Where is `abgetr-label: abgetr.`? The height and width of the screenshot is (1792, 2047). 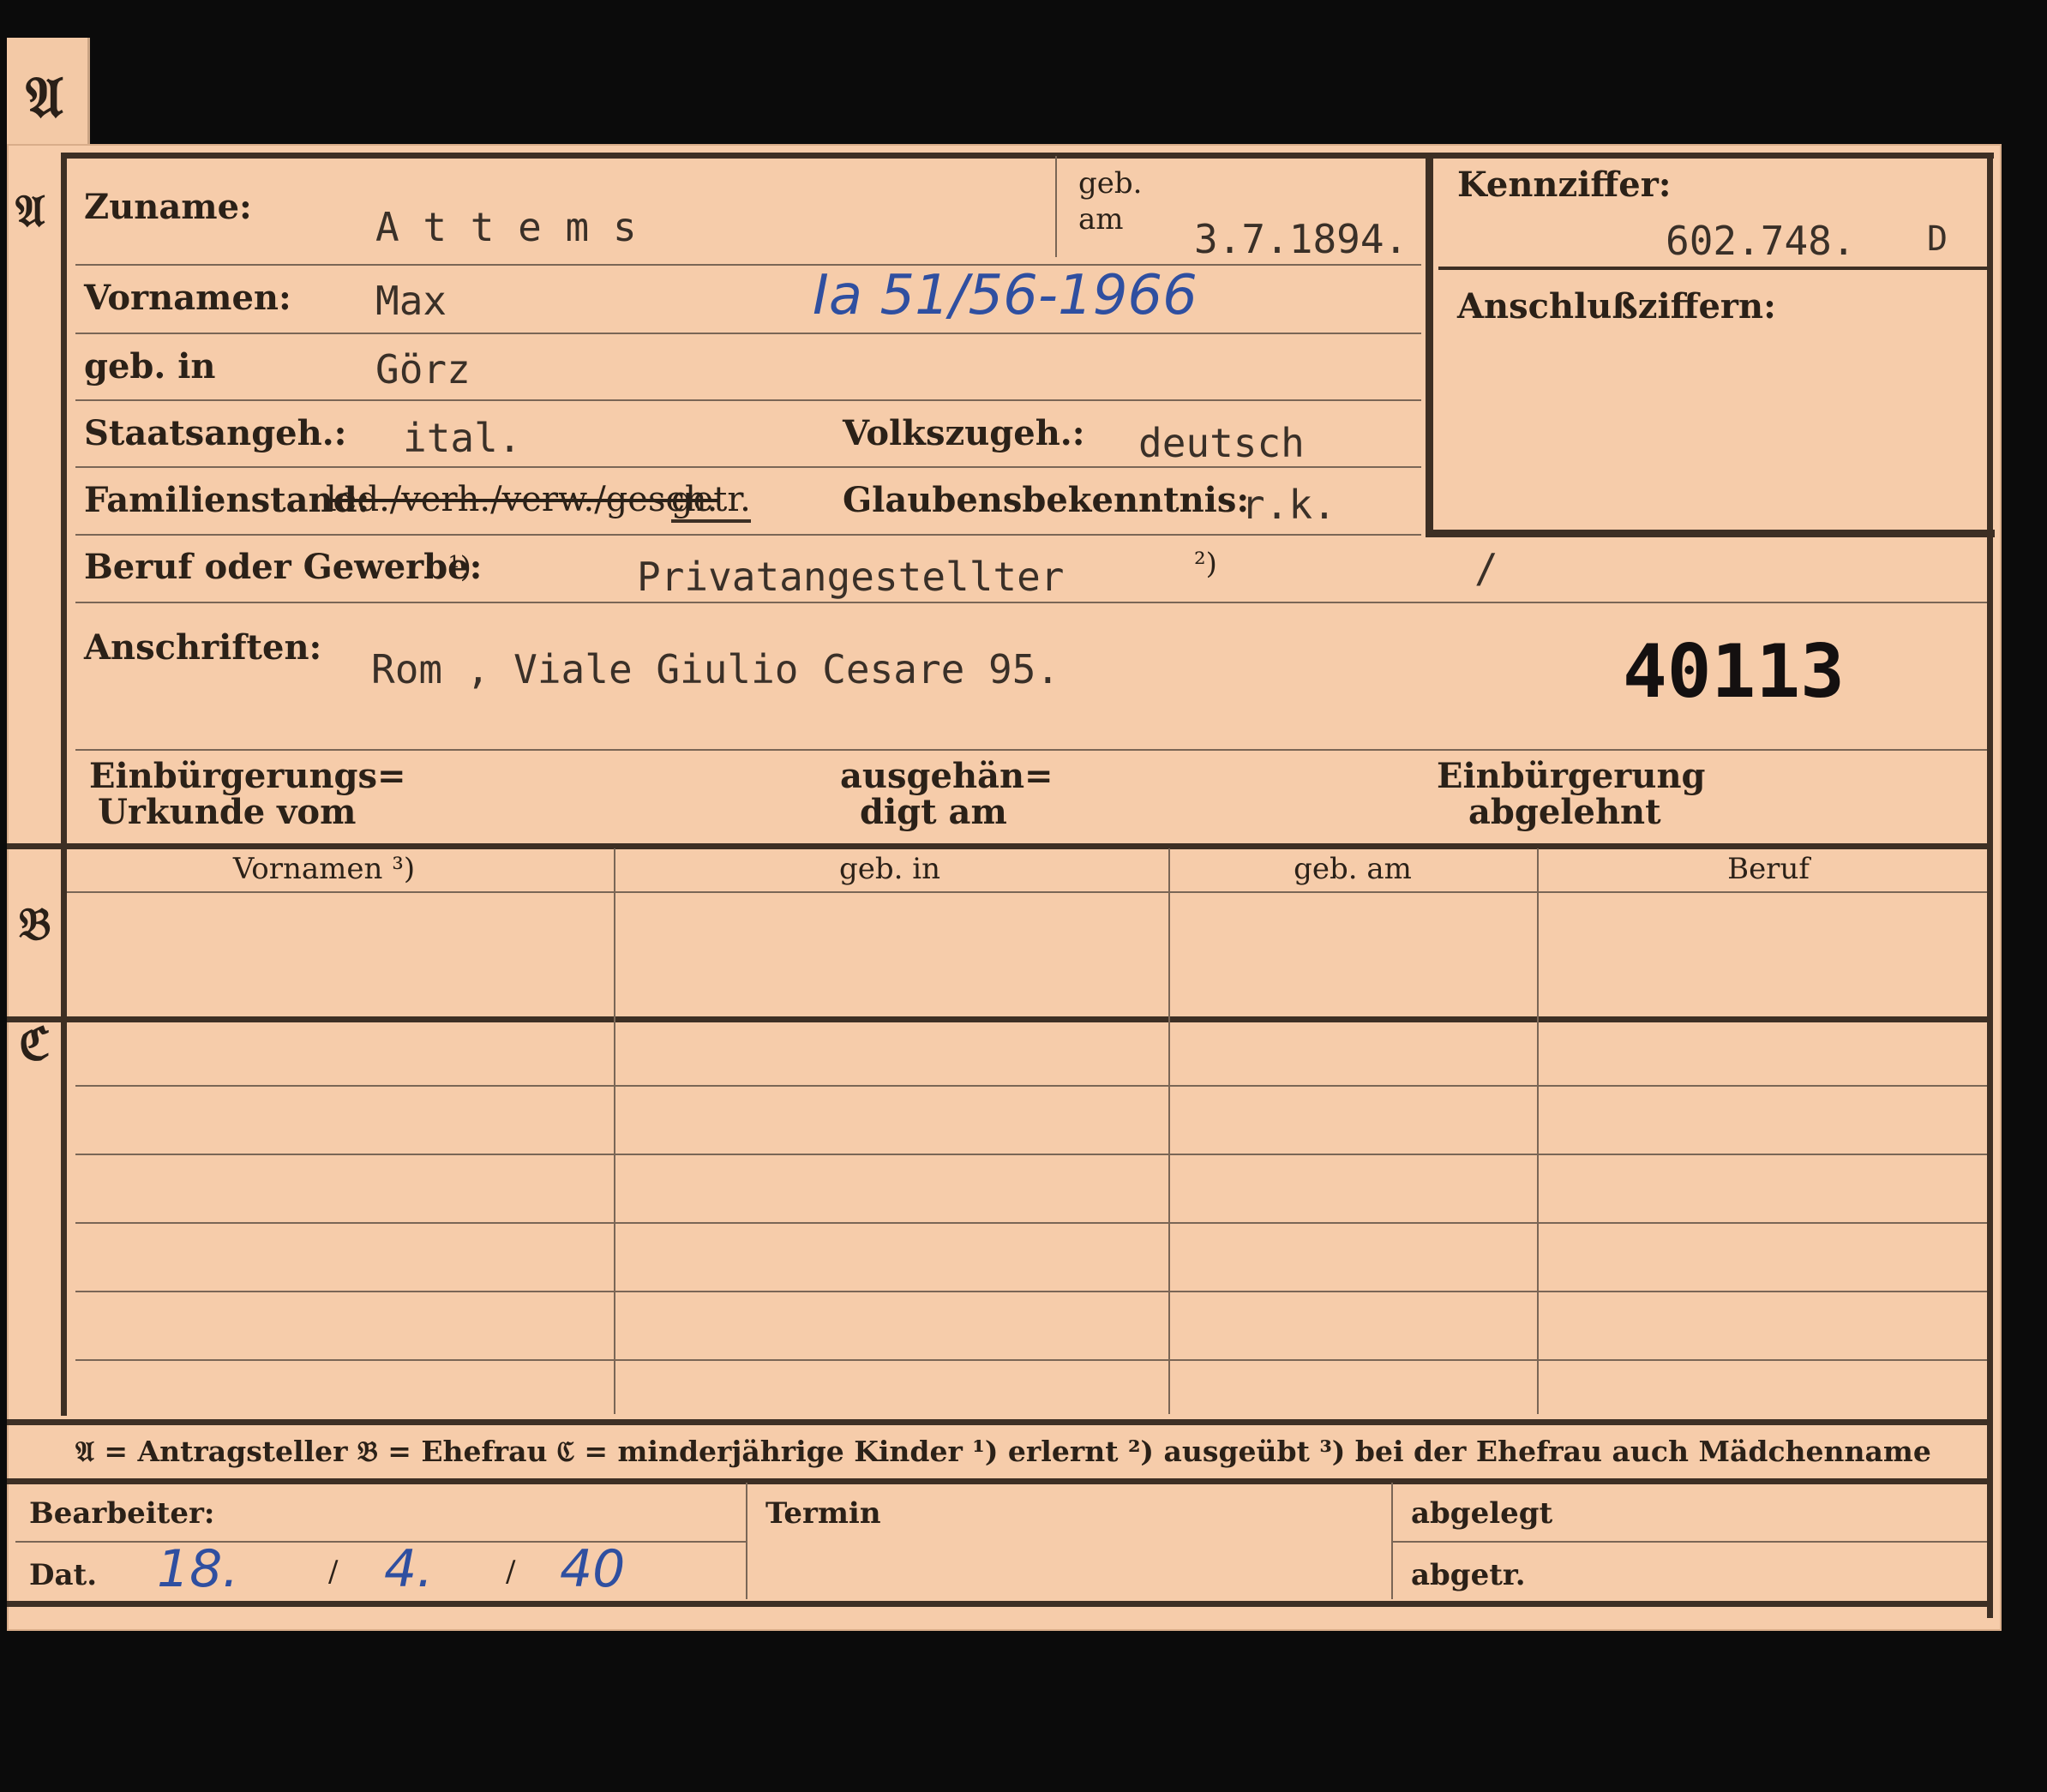 abgetr-label: abgetr. is located at coordinates (1468, 1575).